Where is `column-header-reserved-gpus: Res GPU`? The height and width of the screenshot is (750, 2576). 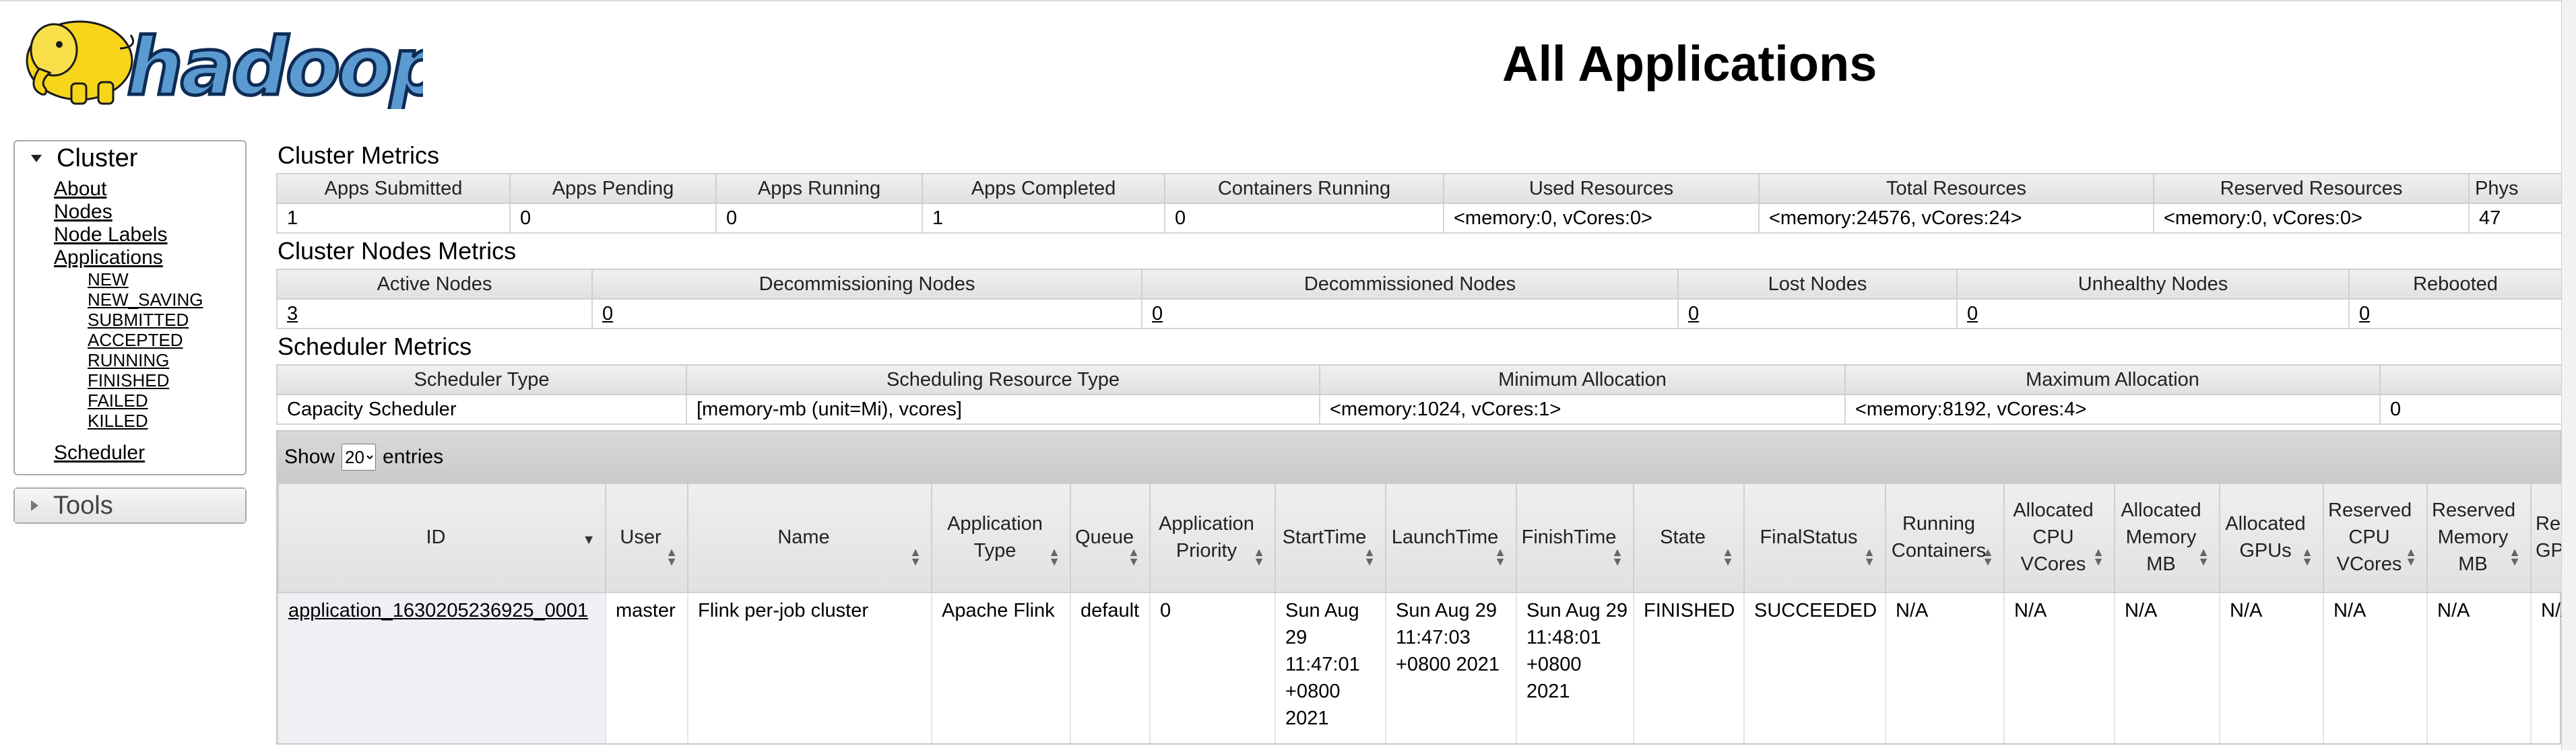
column-header-reserved-gpus: Res GPU is located at coordinates (2547, 538).